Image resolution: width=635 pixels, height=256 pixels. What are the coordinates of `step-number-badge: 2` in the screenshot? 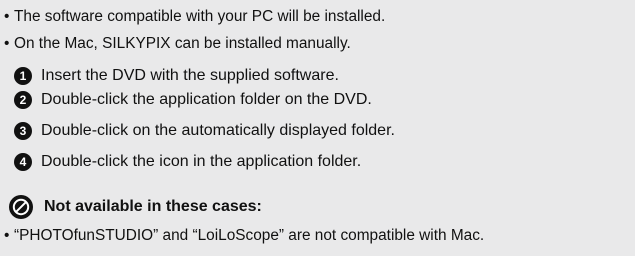 It's located at (23, 100).